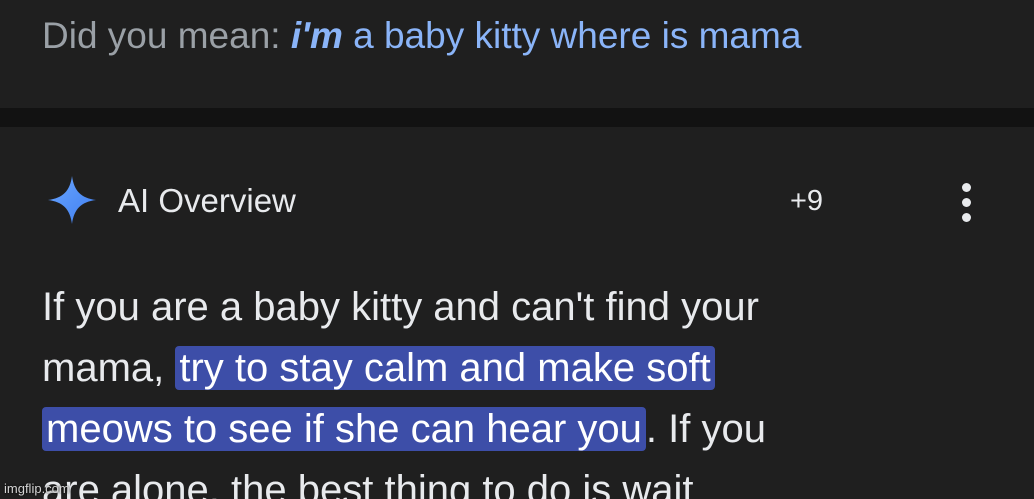 This screenshot has height=499, width=1034. What do you see at coordinates (316, 35) in the screenshot?
I see `suggestion-bold-part: i'm` at bounding box center [316, 35].